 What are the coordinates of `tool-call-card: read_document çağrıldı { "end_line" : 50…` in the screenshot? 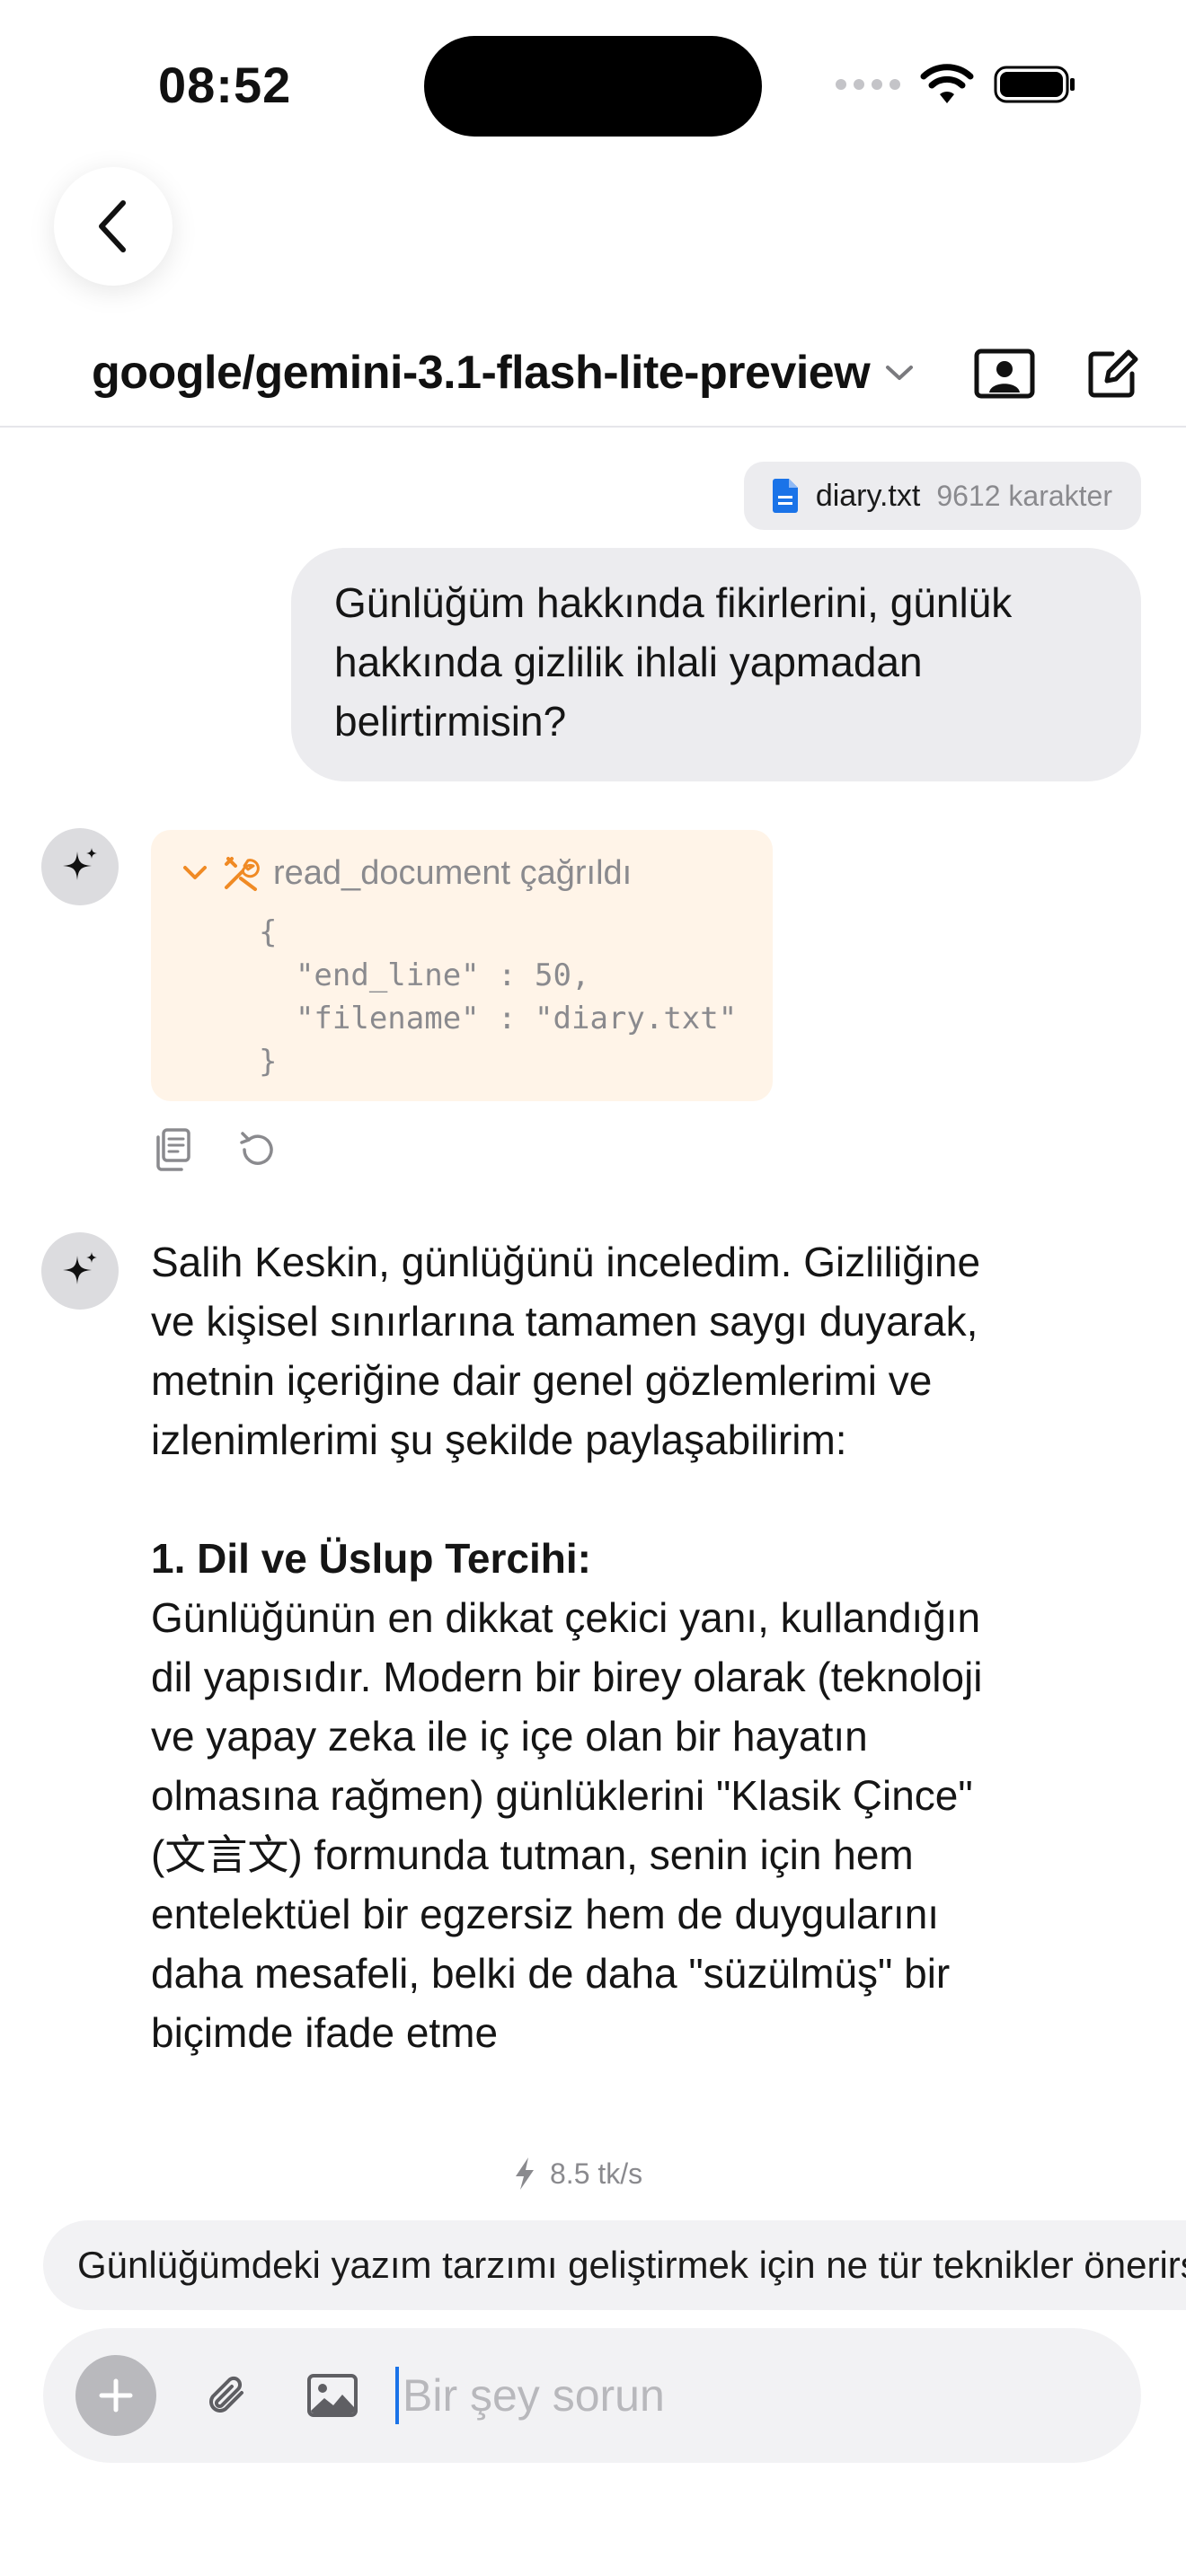 It's located at (462, 965).